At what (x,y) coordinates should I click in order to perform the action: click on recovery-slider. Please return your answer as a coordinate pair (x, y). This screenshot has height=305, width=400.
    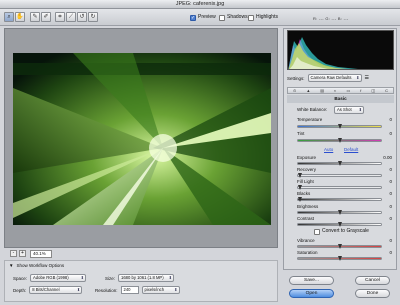
    Looking at the image, I should click on (339, 175).